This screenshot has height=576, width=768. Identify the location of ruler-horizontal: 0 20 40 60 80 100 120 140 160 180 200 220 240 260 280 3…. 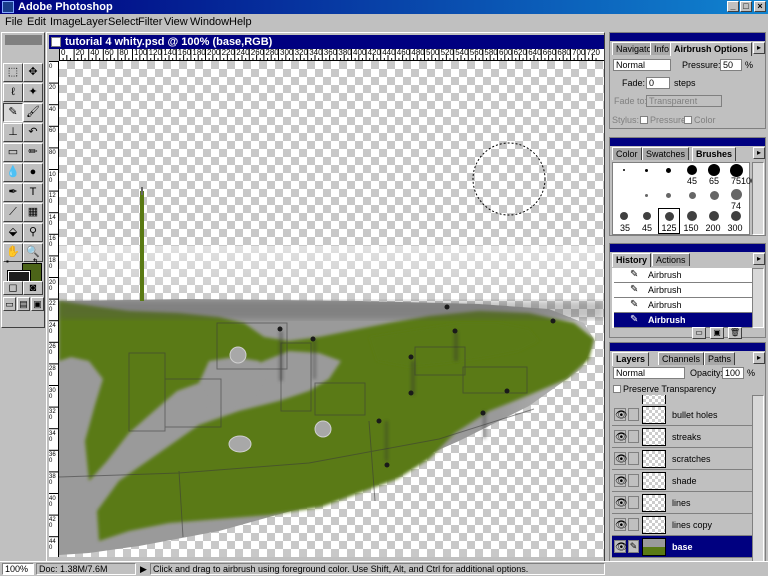
(331, 55).